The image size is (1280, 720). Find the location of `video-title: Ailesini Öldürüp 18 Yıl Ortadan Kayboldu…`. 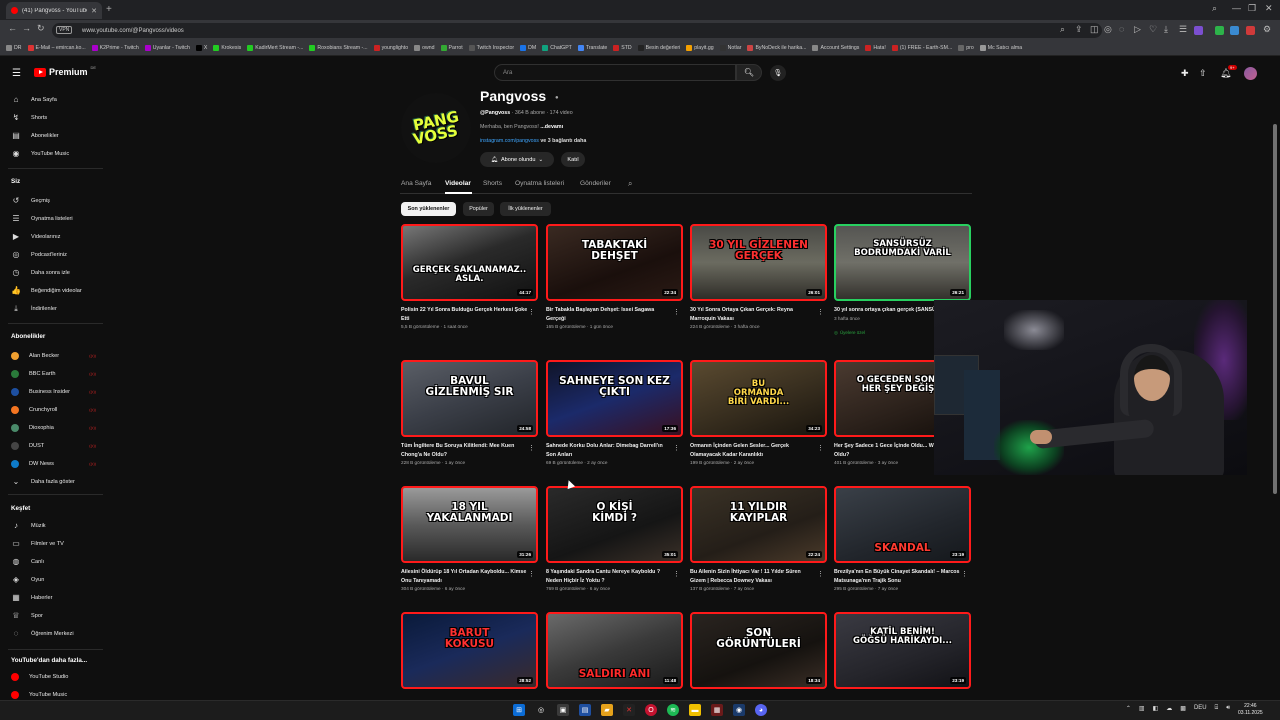

video-title: Ailesini Öldürüp 18 Yıl Ortadan Kayboldu… is located at coordinates (465, 576).